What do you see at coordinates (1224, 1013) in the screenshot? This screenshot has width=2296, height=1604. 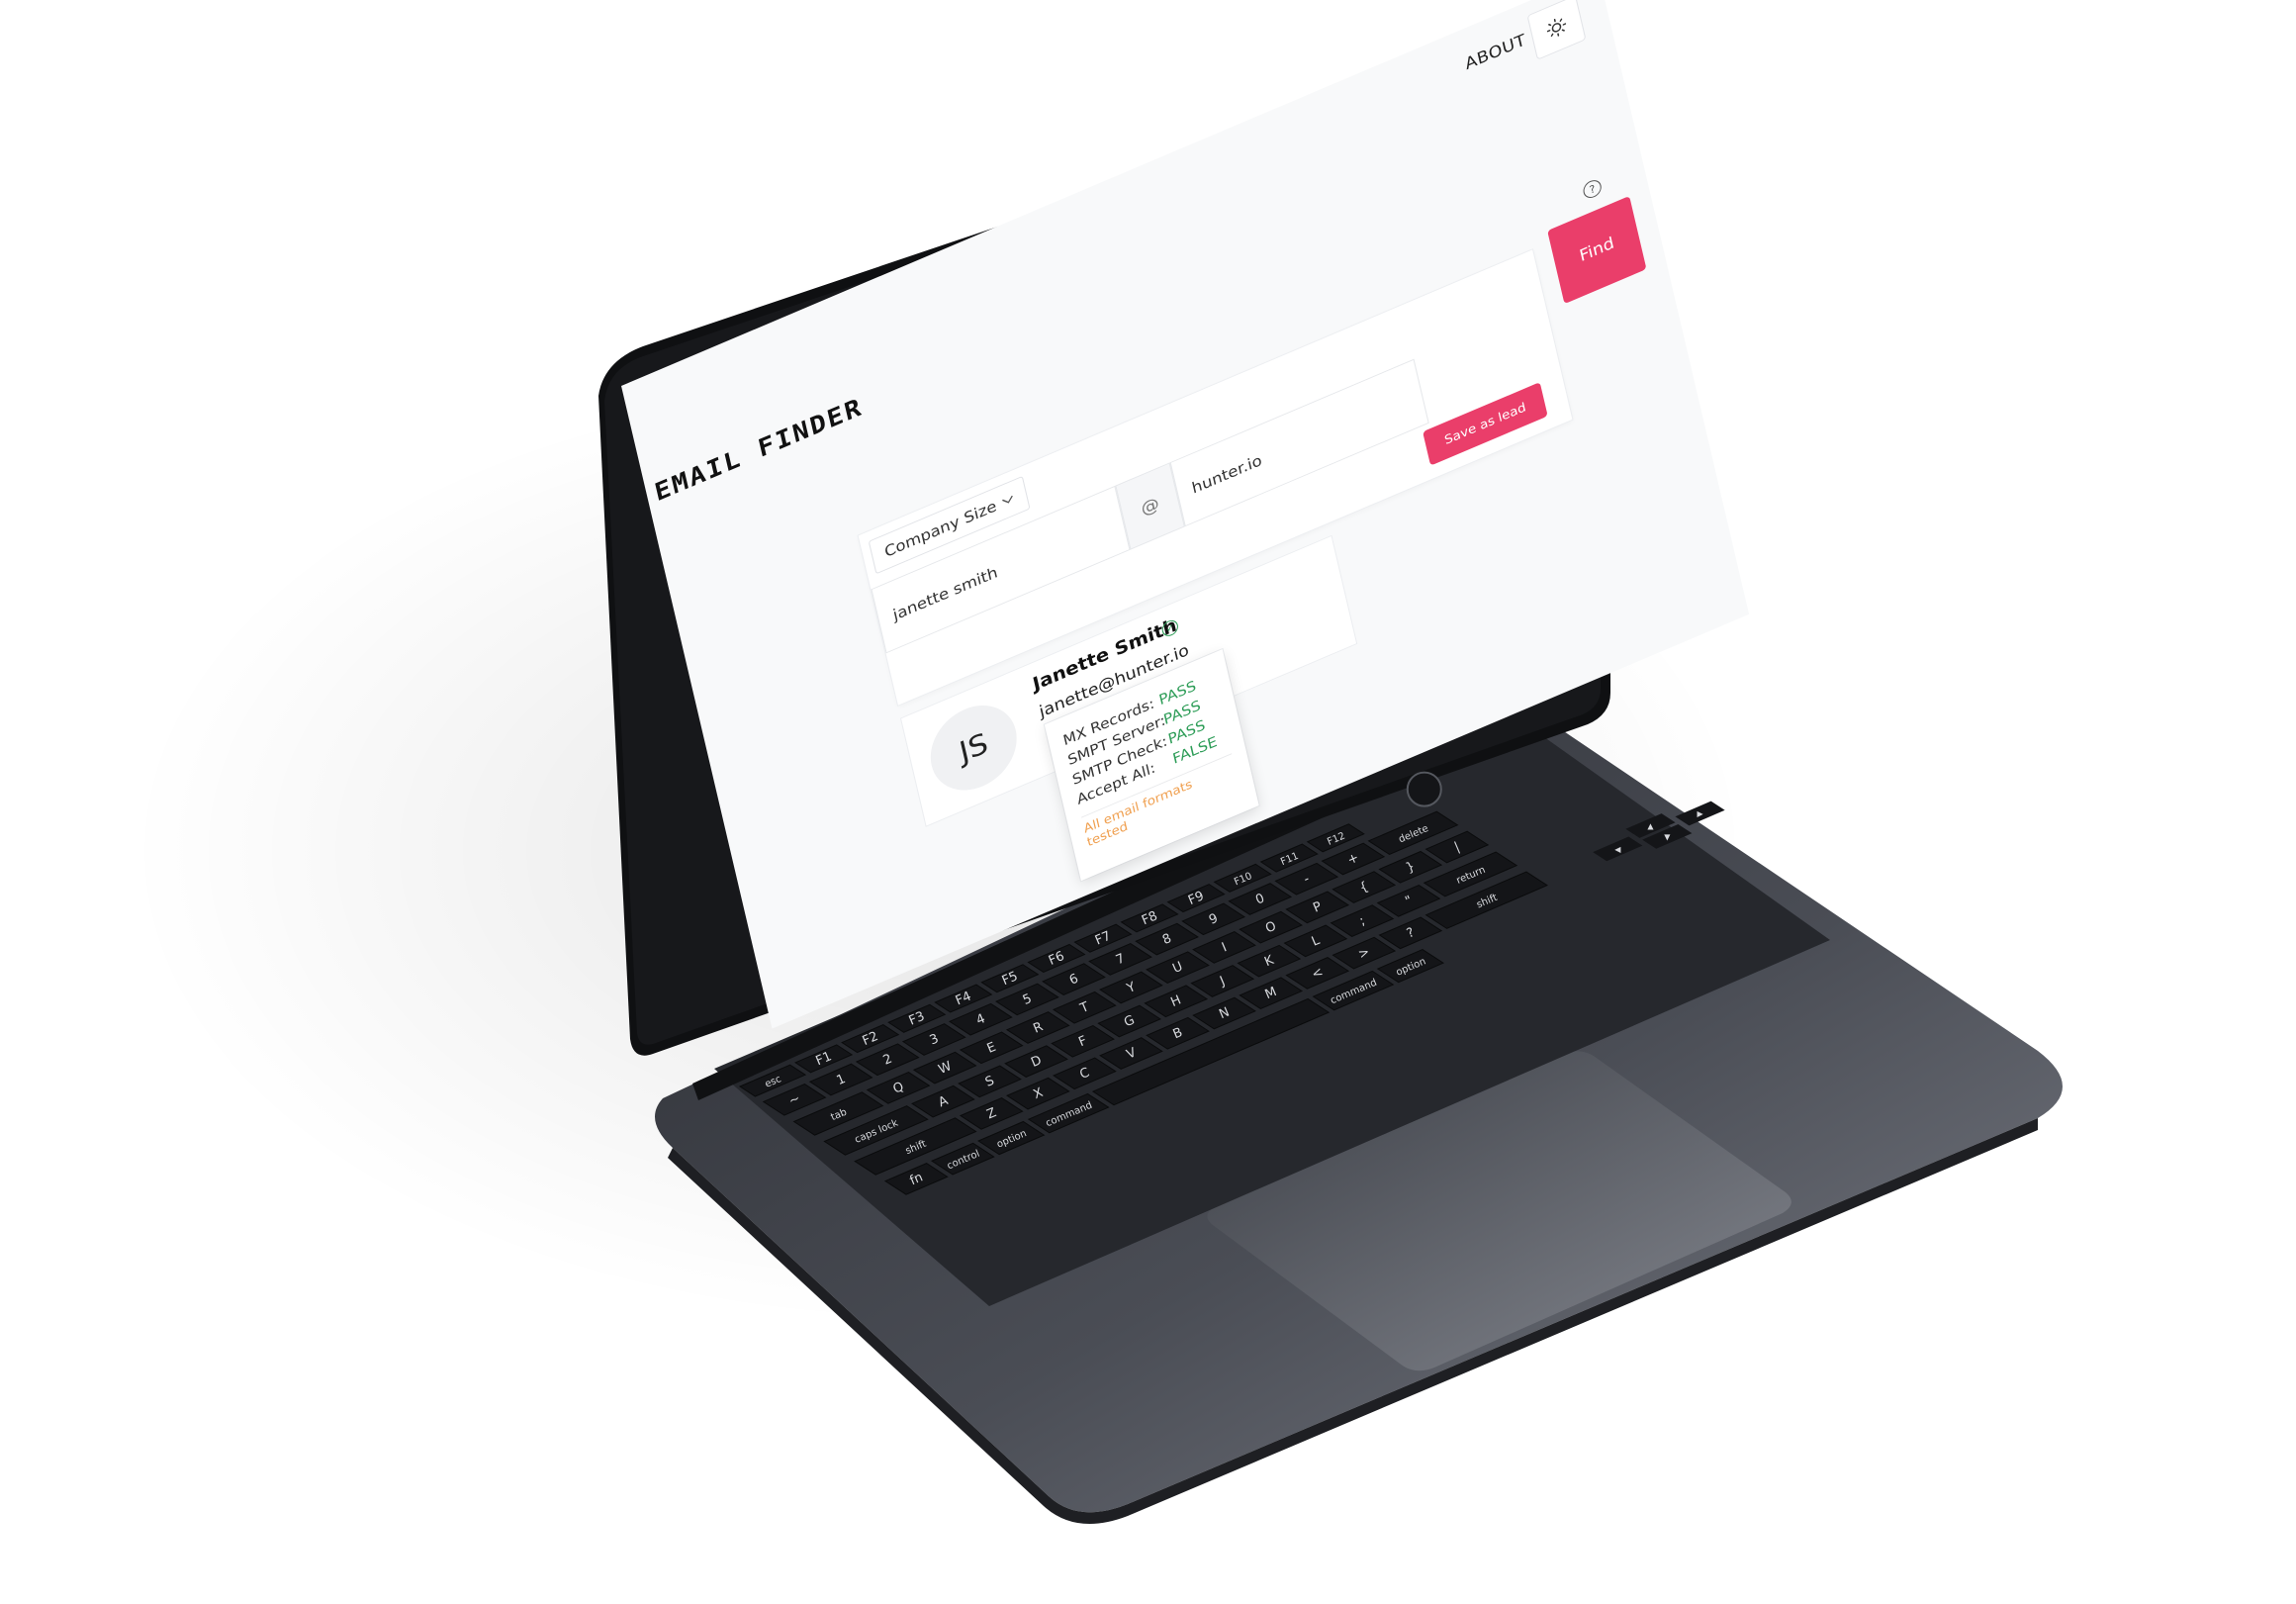 I see `keyboard-key: N` at bounding box center [1224, 1013].